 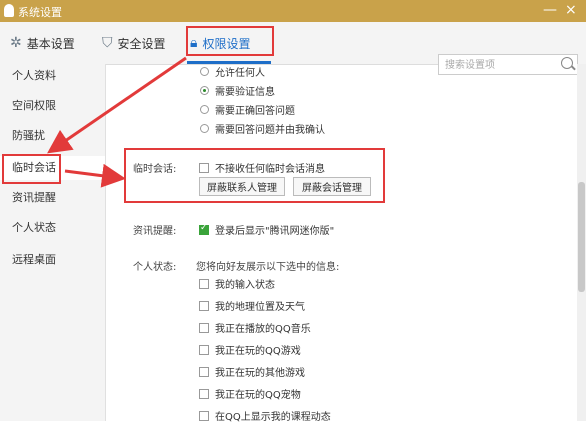 What do you see at coordinates (226, 43) in the screenshot?
I see `tab-permission-label: 权限设置` at bounding box center [226, 43].